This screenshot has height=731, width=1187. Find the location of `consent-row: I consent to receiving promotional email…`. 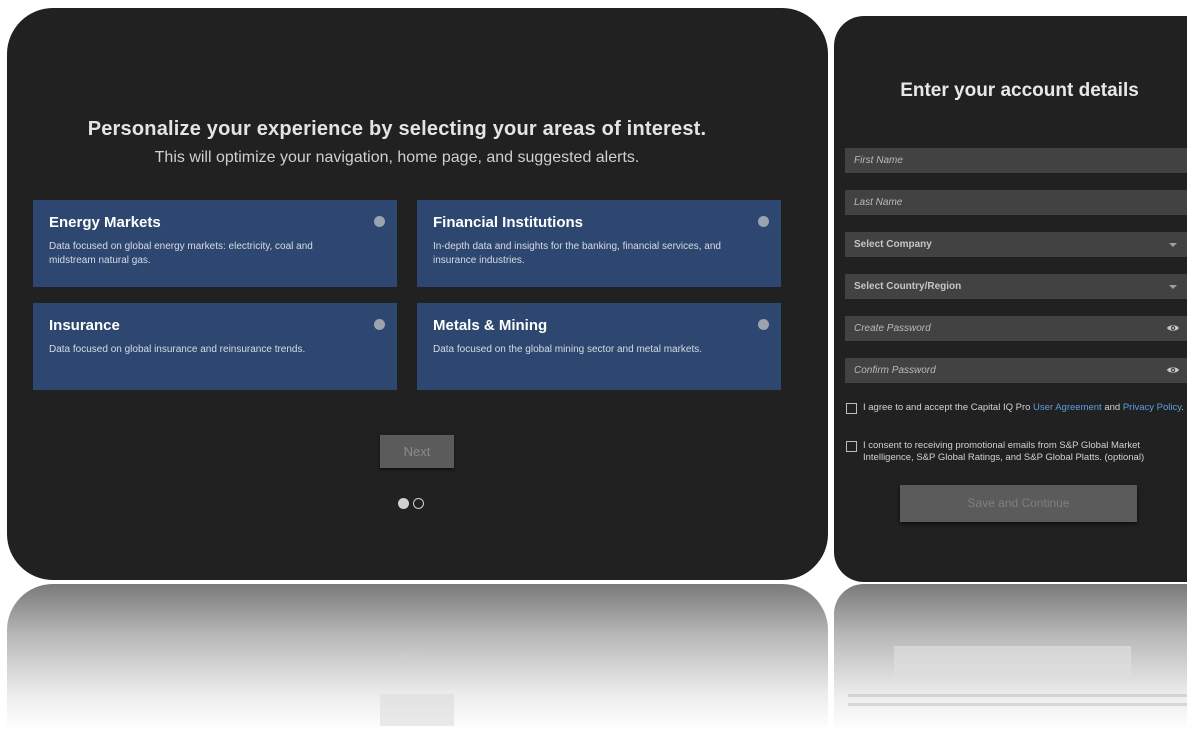

consent-row: I consent to receiving promotional email… is located at coordinates (1016, 452).